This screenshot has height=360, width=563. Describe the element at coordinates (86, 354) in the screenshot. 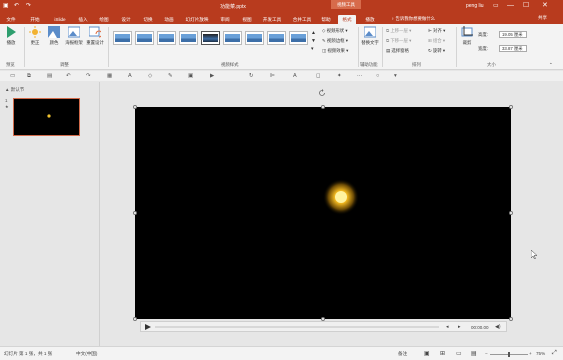

I see `language-indicator: 中文(中国)` at that location.